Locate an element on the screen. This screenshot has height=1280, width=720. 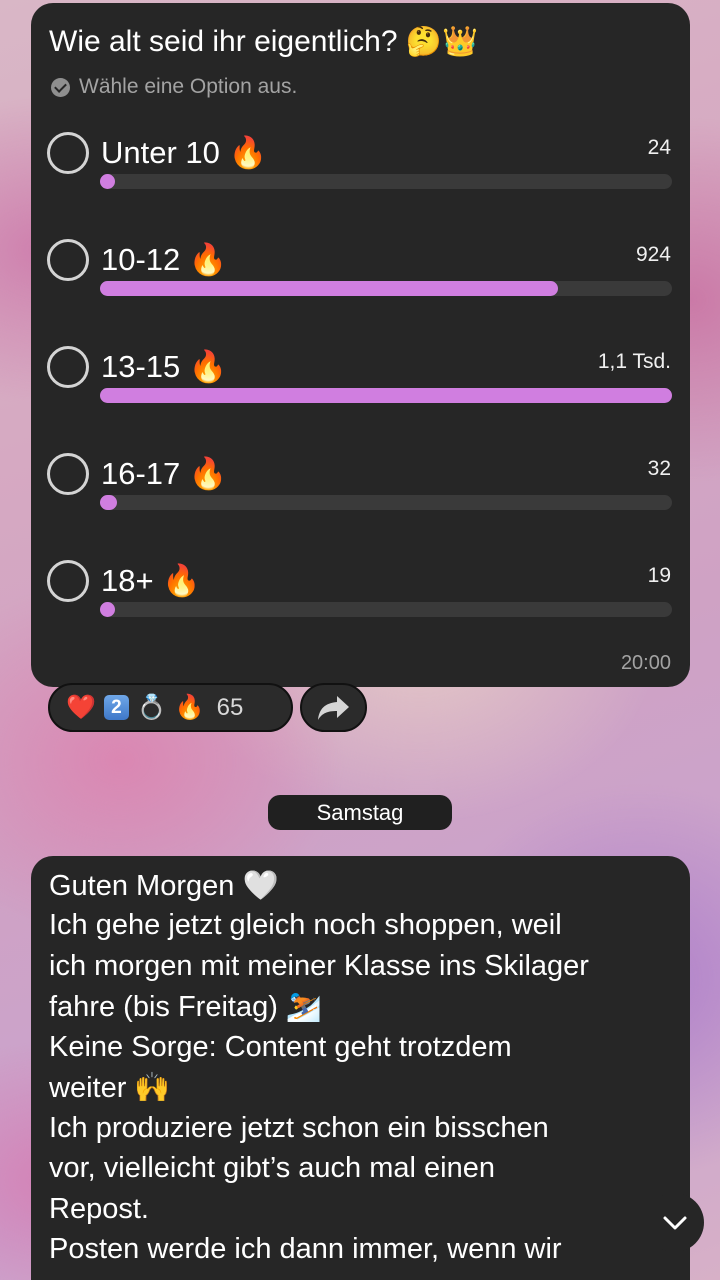
poll-option-13-15: 13-15 🔥 1,1 Tsd. is located at coordinates (360, 386).